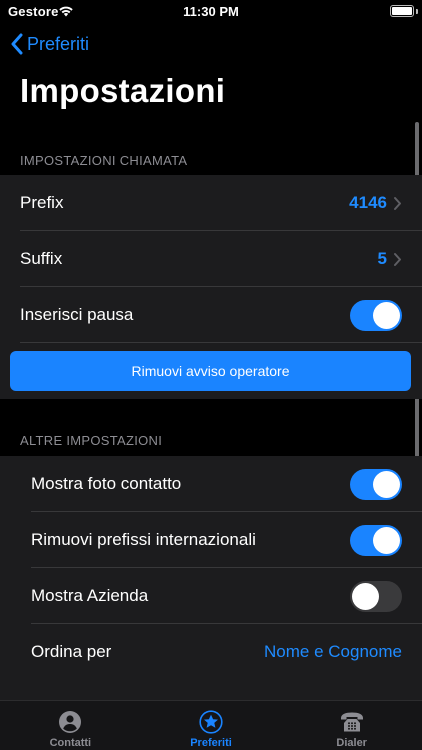  I want to click on tab-preferiti: Preferiti, so click(211, 725).